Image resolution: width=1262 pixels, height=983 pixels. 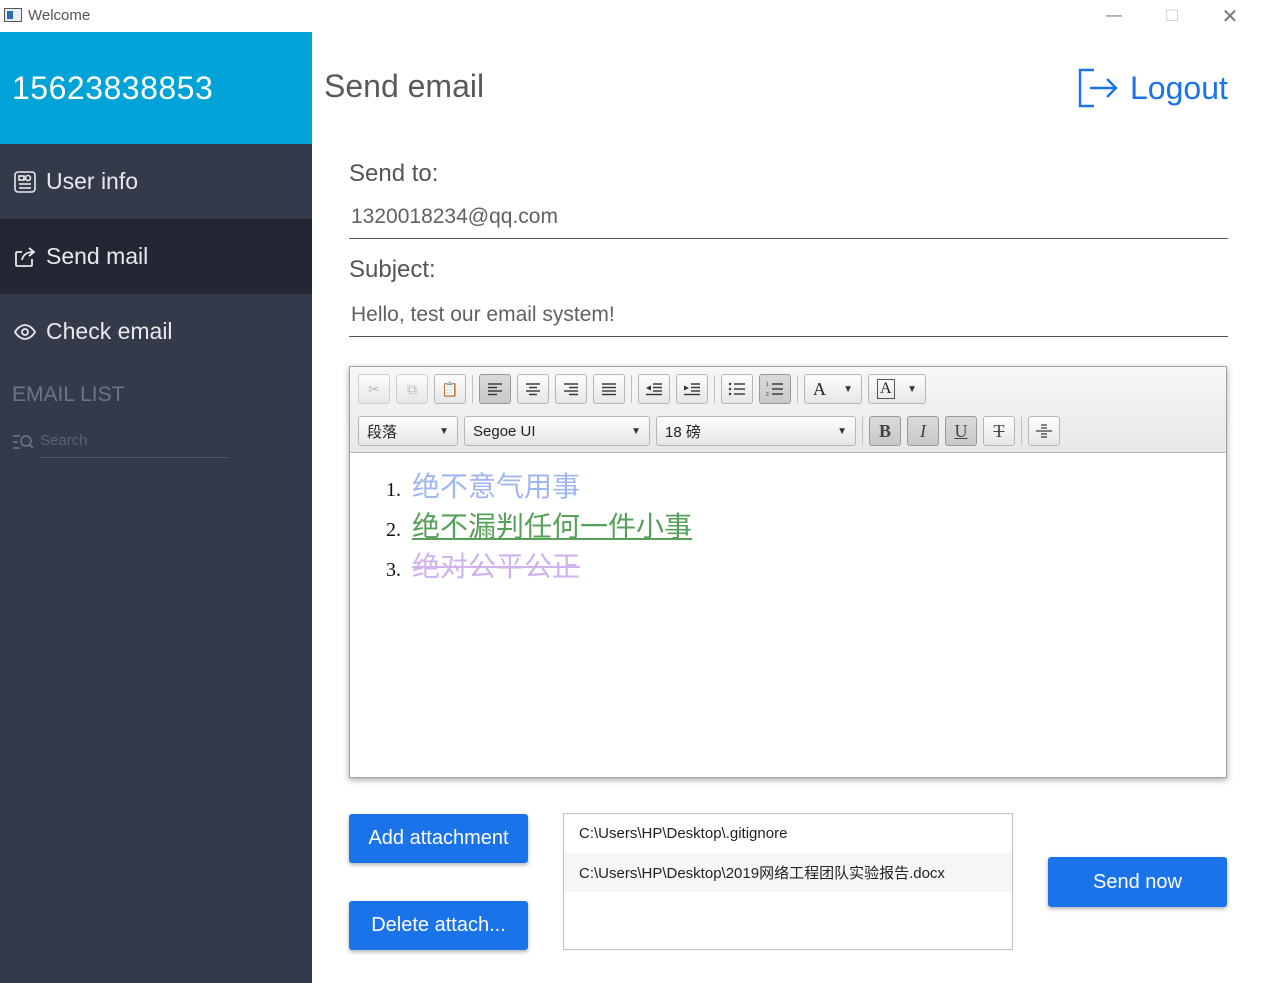 What do you see at coordinates (1230, 16) in the screenshot?
I see `close-button: ✕` at bounding box center [1230, 16].